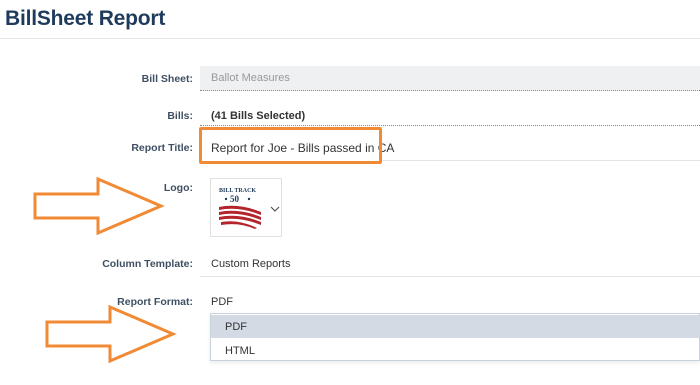  What do you see at coordinates (450, 276) in the screenshot?
I see `column-template-underline` at bounding box center [450, 276].